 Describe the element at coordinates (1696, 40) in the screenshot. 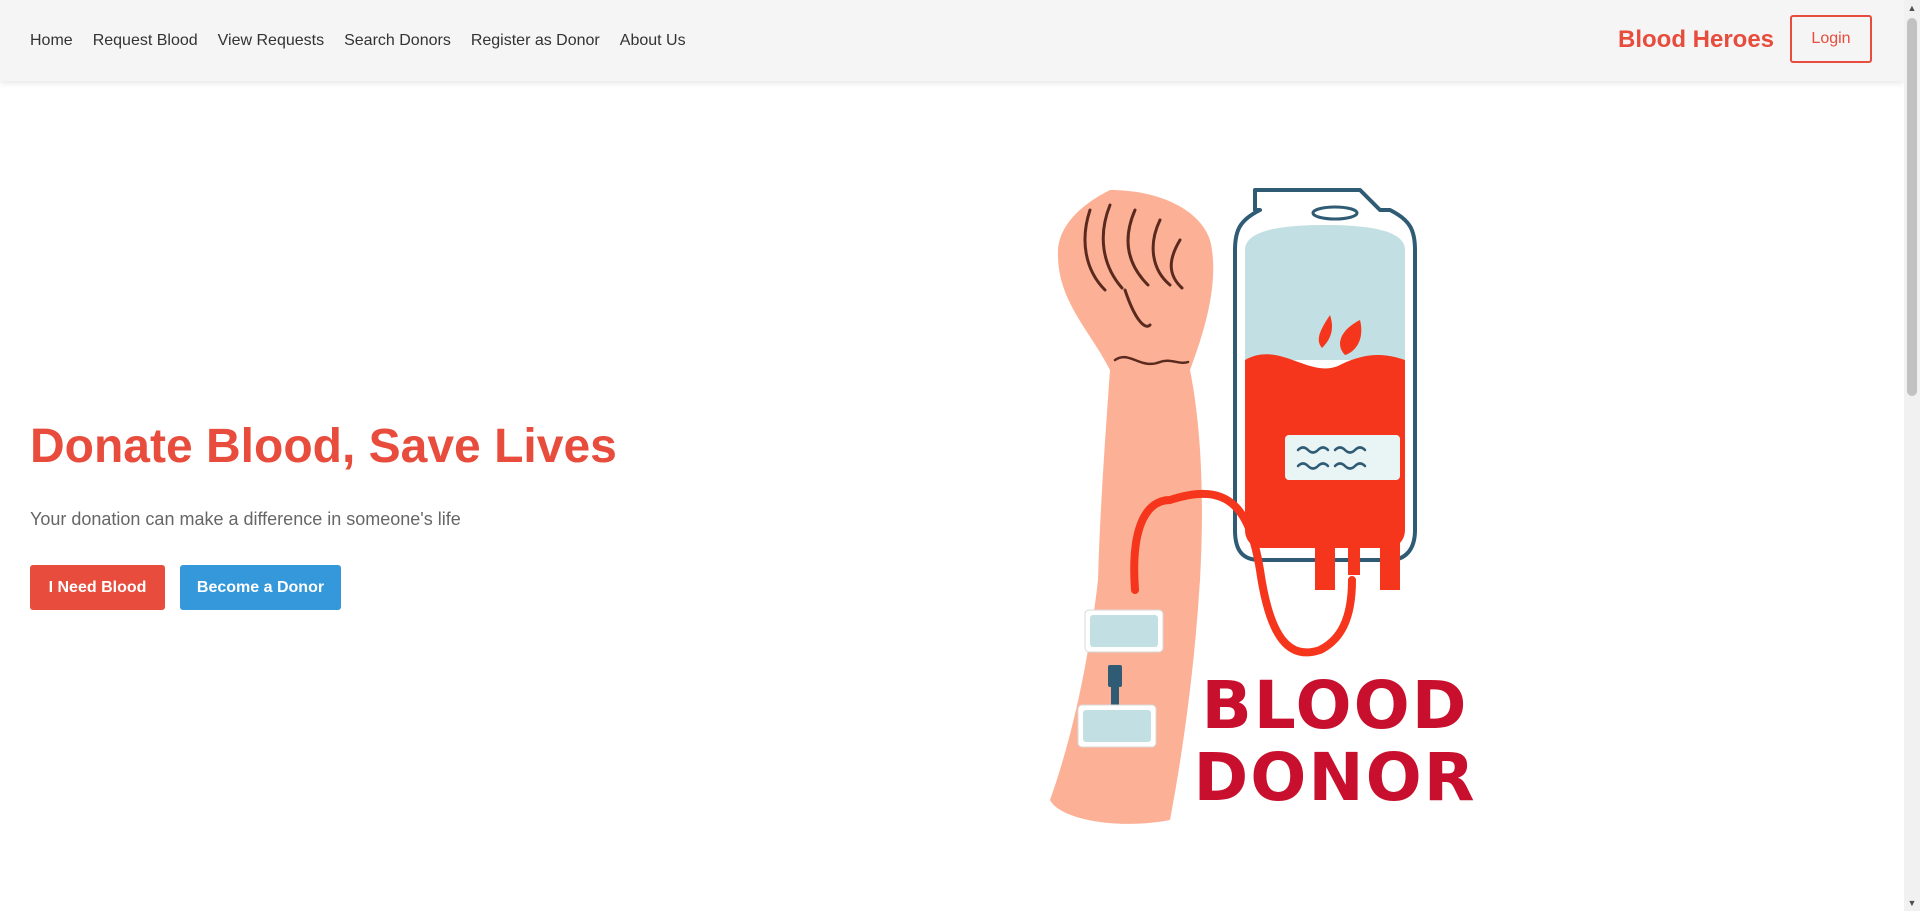

I see `brand-logo: Blood Heroes` at that location.